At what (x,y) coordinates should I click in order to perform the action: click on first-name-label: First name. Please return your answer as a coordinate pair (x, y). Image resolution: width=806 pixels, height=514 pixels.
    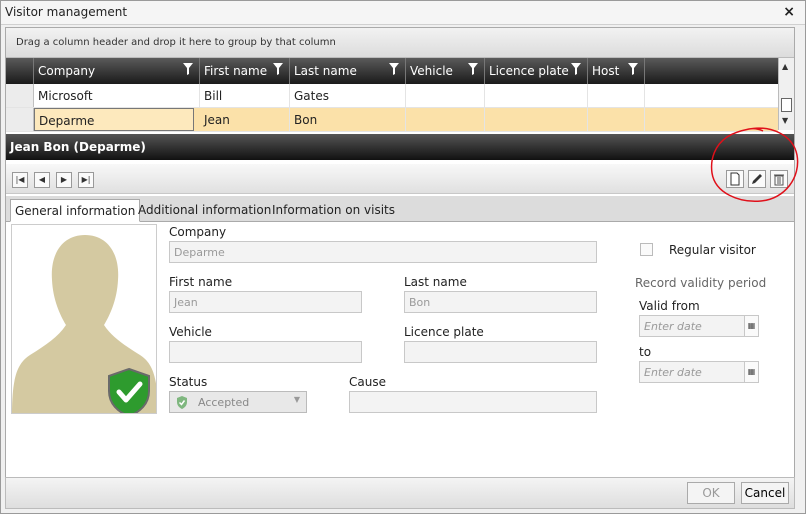
    Looking at the image, I should click on (201, 282).